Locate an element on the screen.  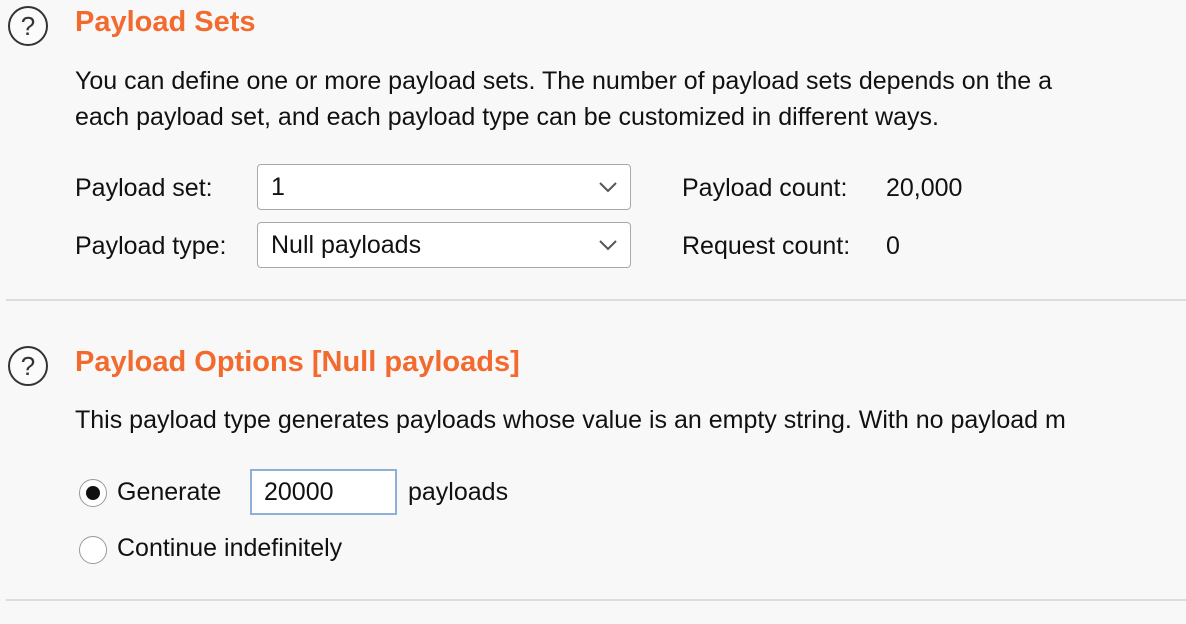
request-count-label: Request count: is located at coordinates (766, 246).